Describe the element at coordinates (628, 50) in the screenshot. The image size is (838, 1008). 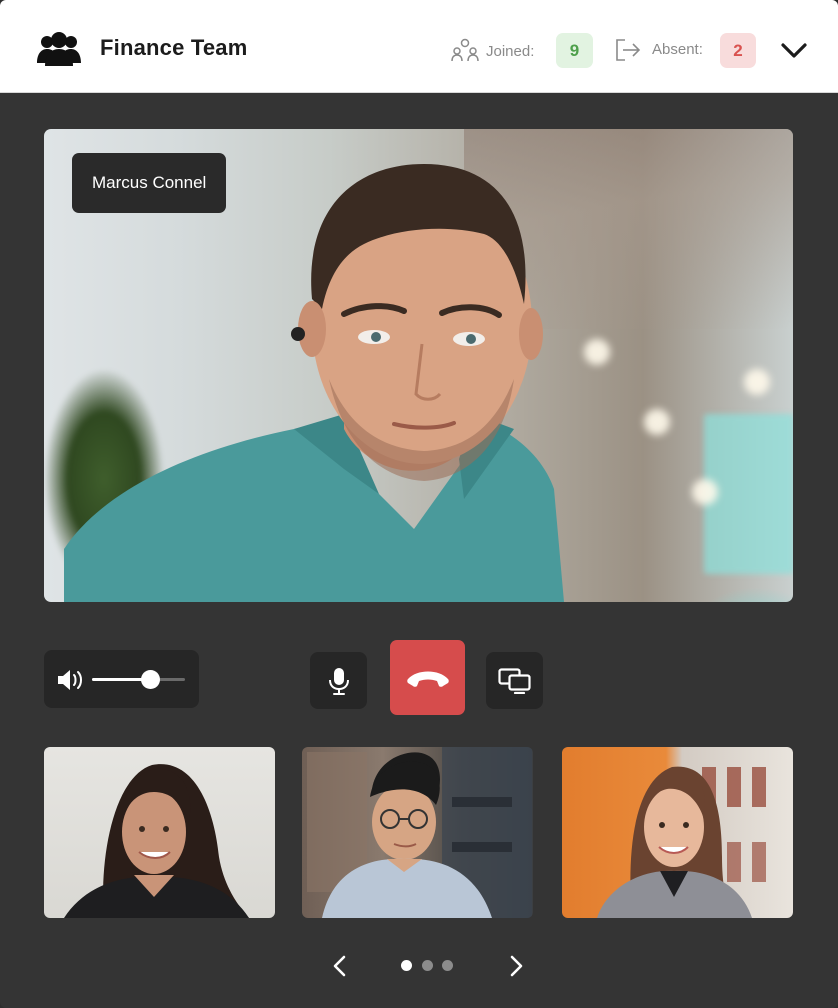
I see `exit-icon` at that location.